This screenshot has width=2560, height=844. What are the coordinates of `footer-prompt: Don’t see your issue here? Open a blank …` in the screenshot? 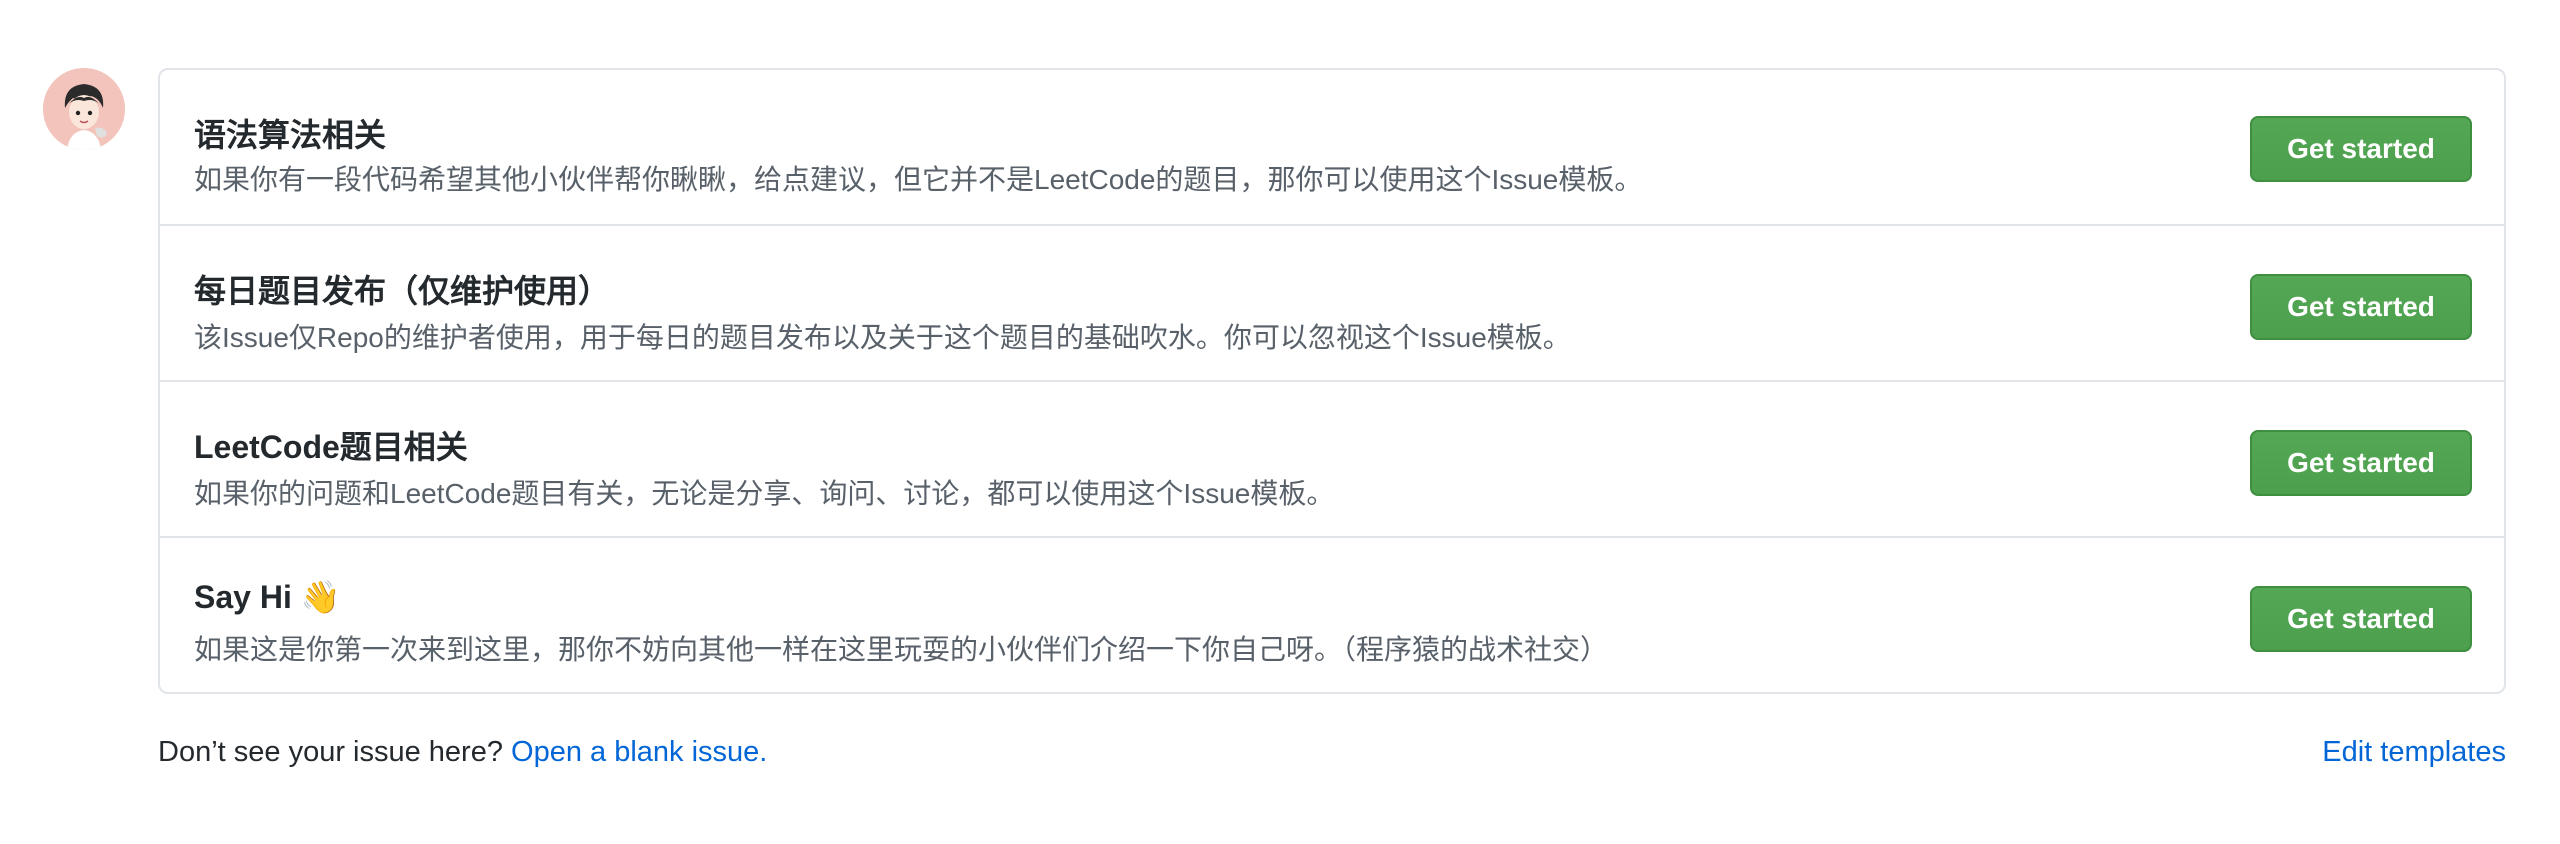 It's located at (462, 752).